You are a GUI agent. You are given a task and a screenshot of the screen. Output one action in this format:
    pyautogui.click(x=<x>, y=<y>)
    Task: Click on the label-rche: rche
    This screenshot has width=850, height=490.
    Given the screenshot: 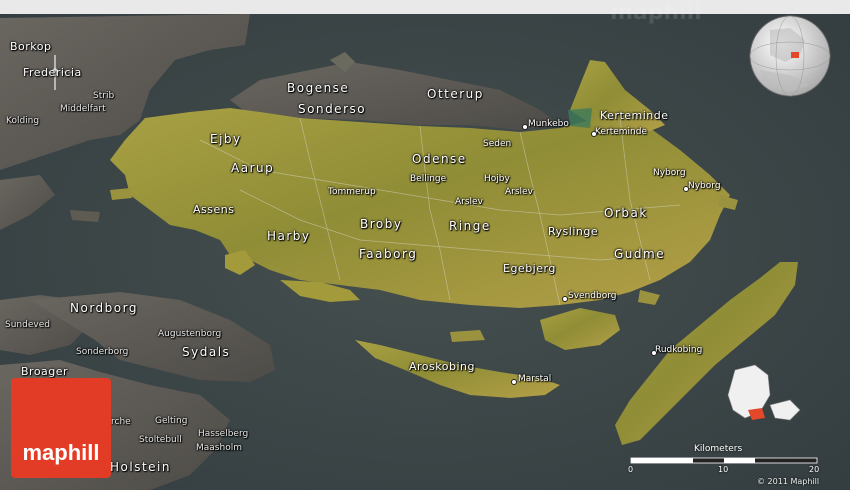 What is the action you would take?
    pyautogui.click(x=121, y=422)
    